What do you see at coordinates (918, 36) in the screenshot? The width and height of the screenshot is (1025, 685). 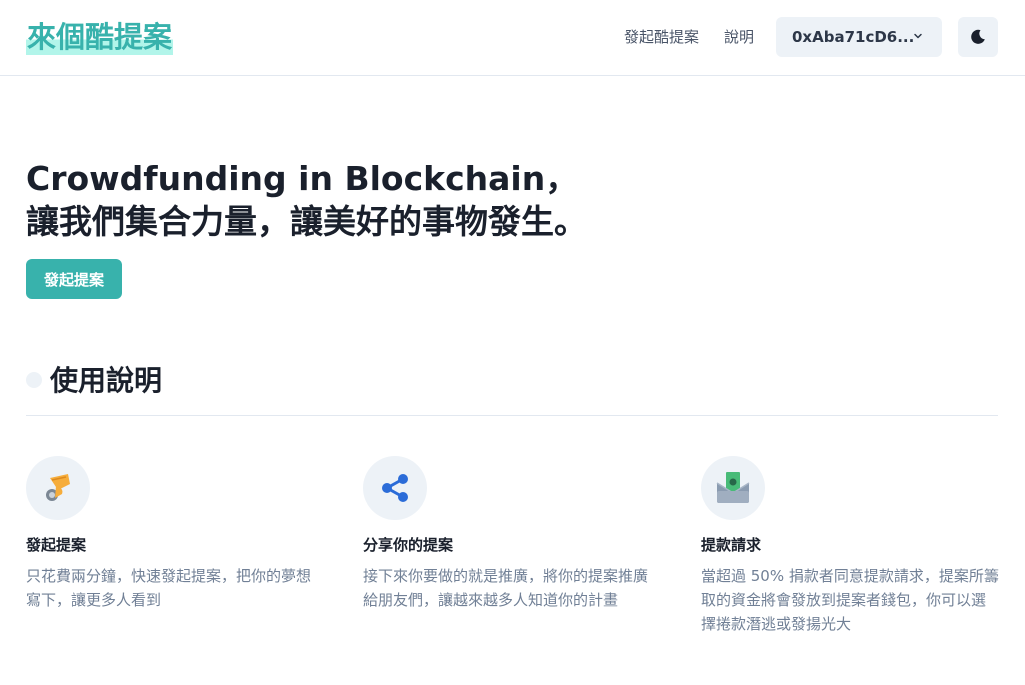 I see `chevron-down-icon` at bounding box center [918, 36].